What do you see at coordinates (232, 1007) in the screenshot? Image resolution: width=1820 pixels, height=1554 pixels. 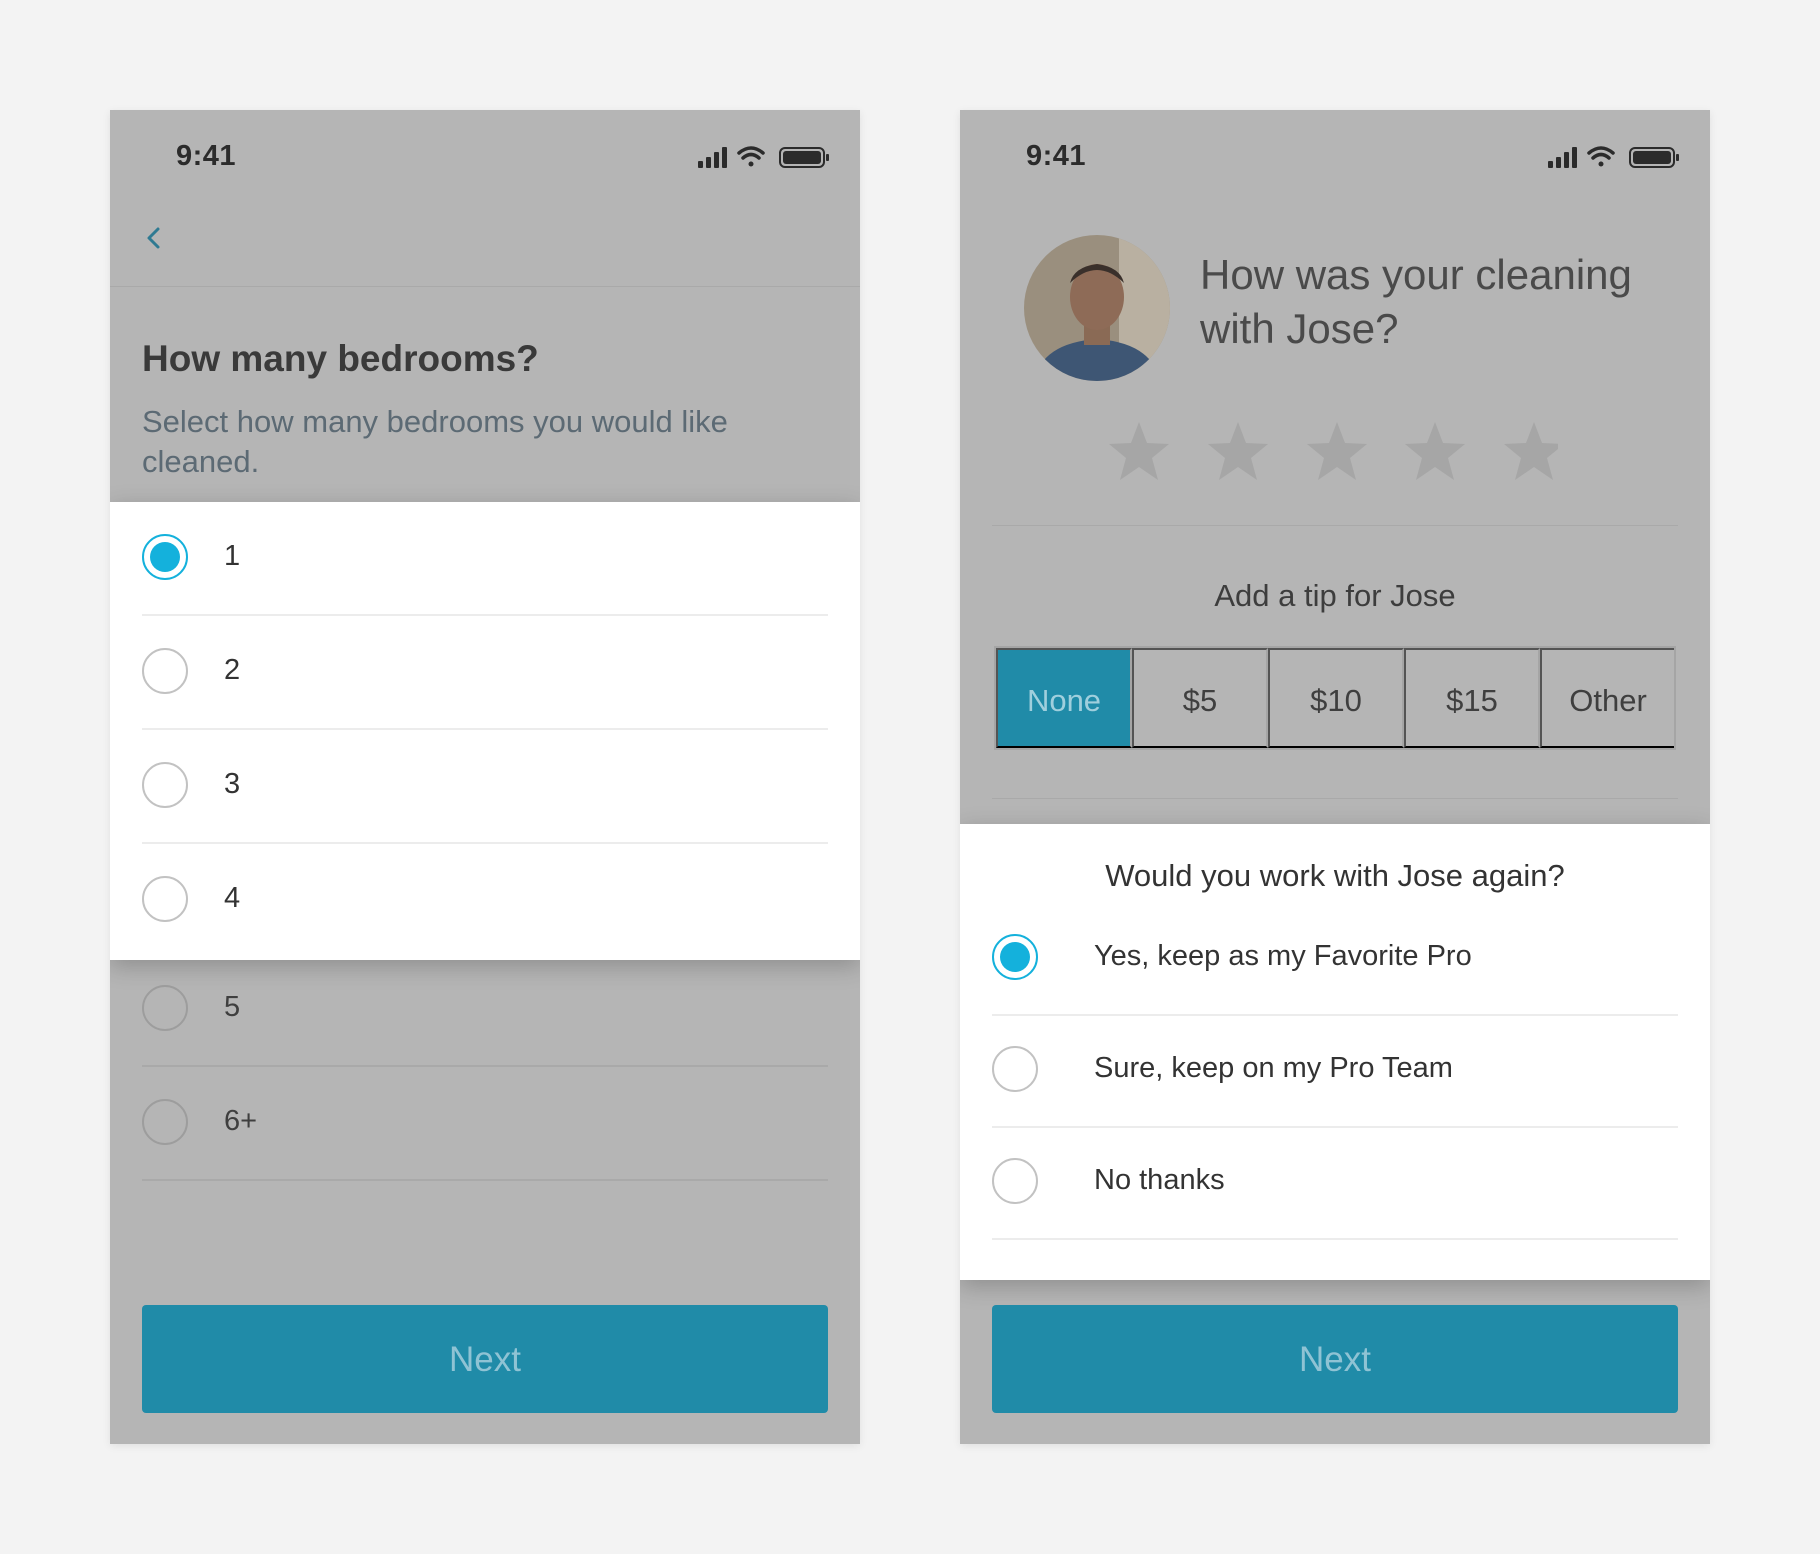 I see `option-label: 5` at bounding box center [232, 1007].